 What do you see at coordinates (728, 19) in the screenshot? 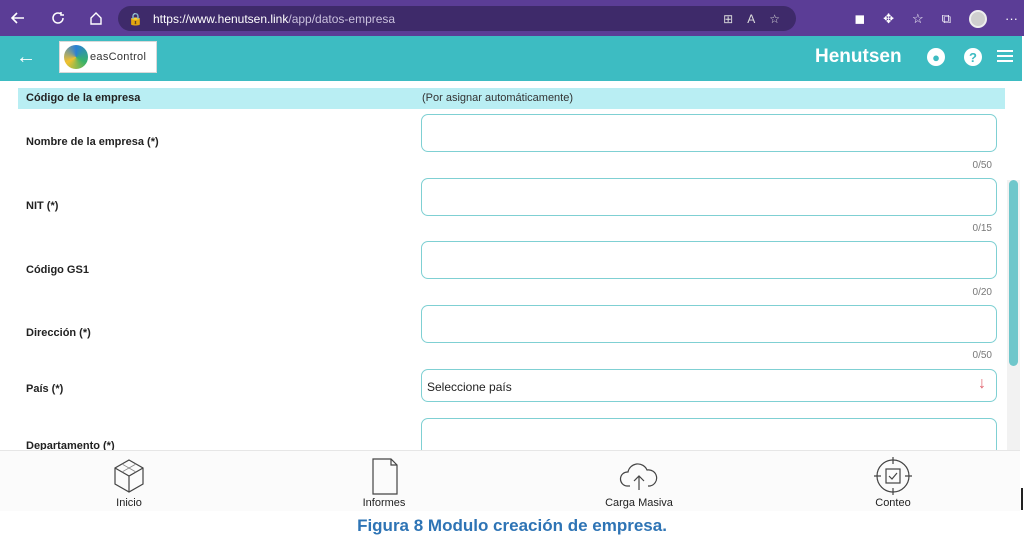
I see `apps-icon: ⊞` at bounding box center [728, 19].